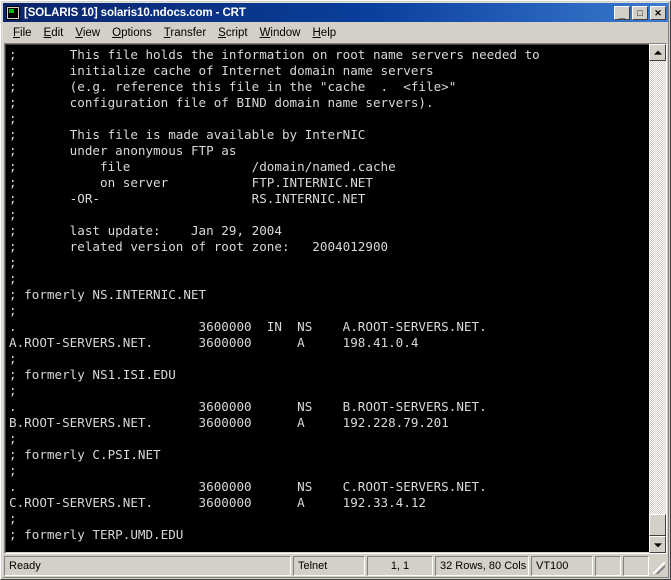 Image resolution: width=671 pixels, height=580 pixels. Describe the element at coordinates (96, 534) in the screenshot. I see `terminal-line: ; formerly TERP.UMD.EDU` at that location.